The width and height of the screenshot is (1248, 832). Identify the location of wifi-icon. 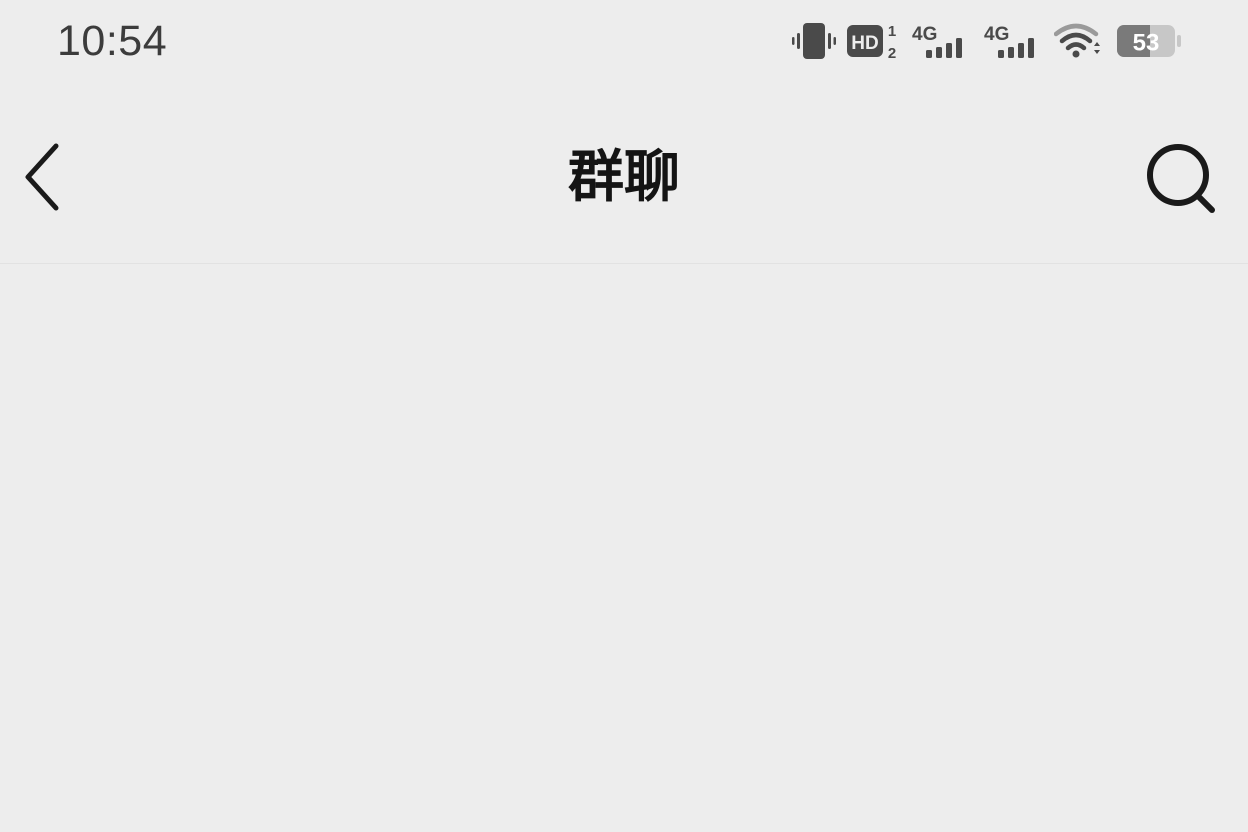
(1077, 40).